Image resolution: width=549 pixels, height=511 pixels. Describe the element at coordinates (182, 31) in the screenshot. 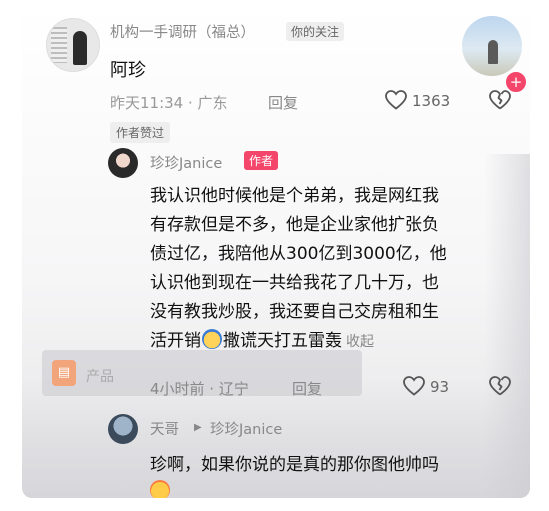

I see `comment-username: 机构一手调研（福总）` at that location.